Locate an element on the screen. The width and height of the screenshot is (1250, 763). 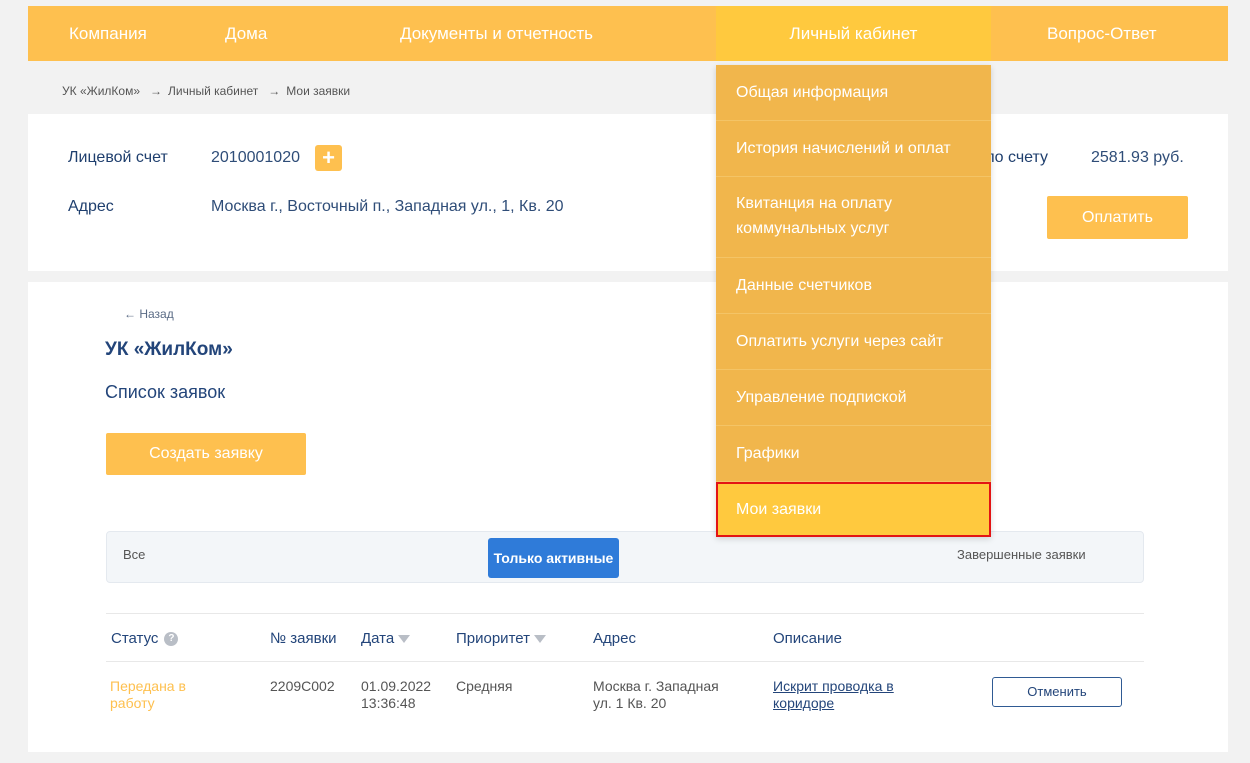
pay-button: Оплатить is located at coordinates (1117, 217).